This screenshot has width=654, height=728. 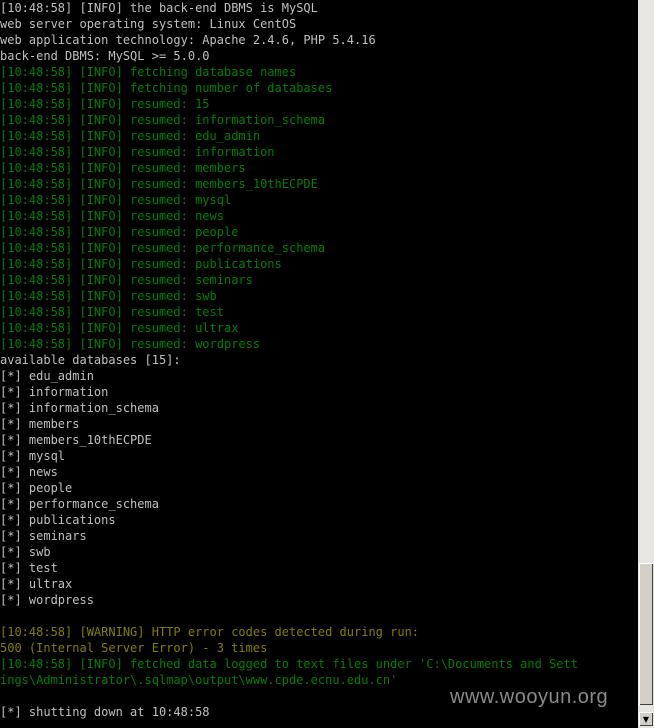 What do you see at coordinates (123, 168) in the screenshot?
I see `console-line: [10:48:58] [INFO] resumed: members` at bounding box center [123, 168].